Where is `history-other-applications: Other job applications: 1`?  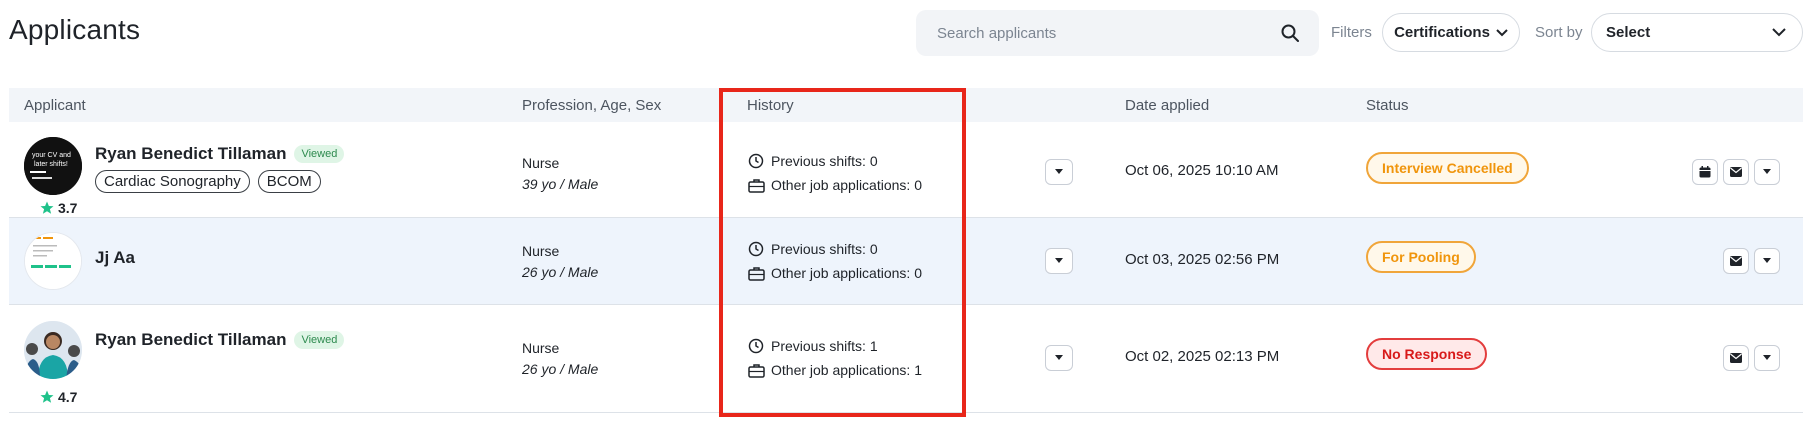 history-other-applications: Other job applications: 1 is located at coordinates (834, 370).